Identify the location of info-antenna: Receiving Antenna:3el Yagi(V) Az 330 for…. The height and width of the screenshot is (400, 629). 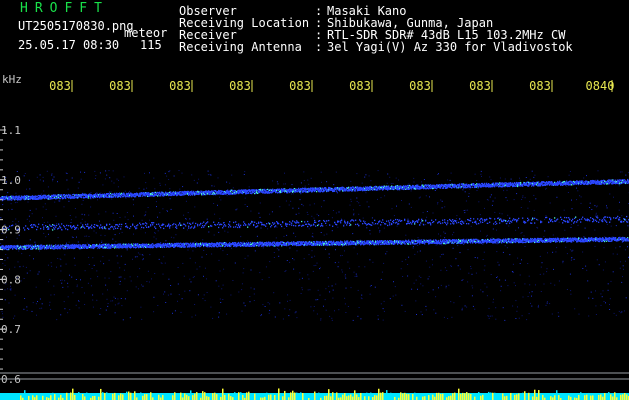
(376, 47).